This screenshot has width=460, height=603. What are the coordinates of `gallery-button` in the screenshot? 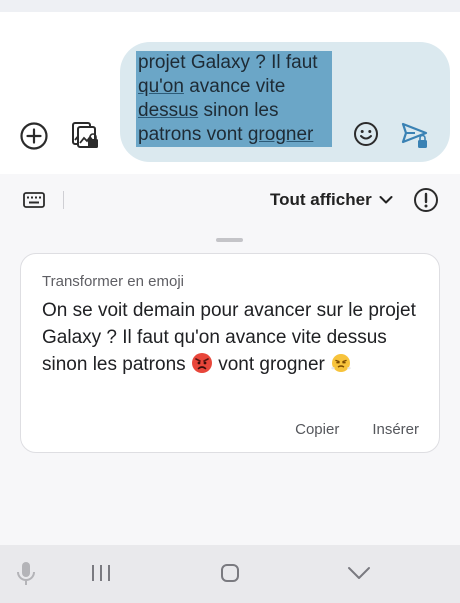 It's located at (85, 135).